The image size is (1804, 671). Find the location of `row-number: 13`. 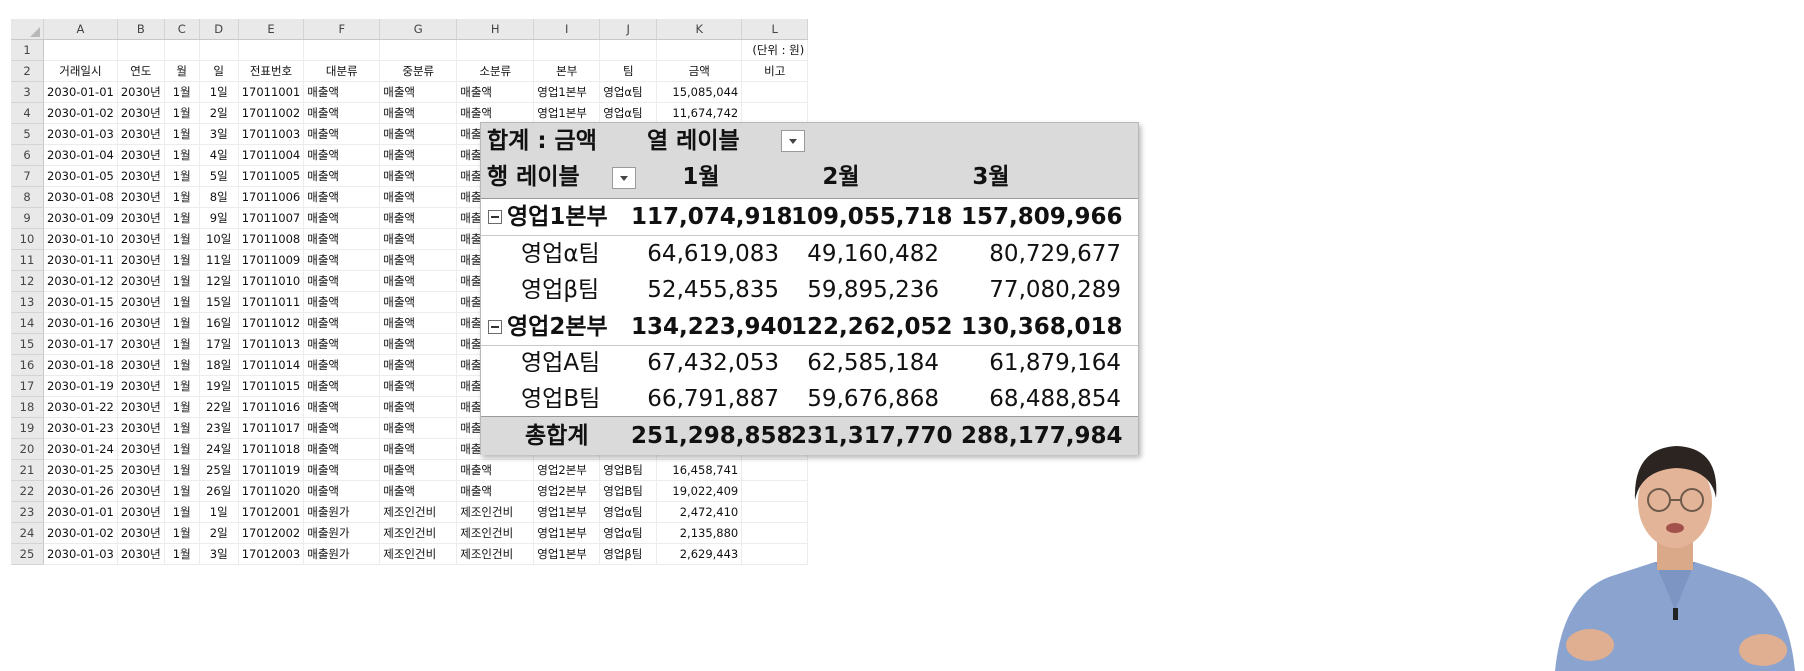

row-number: 13 is located at coordinates (27, 302).